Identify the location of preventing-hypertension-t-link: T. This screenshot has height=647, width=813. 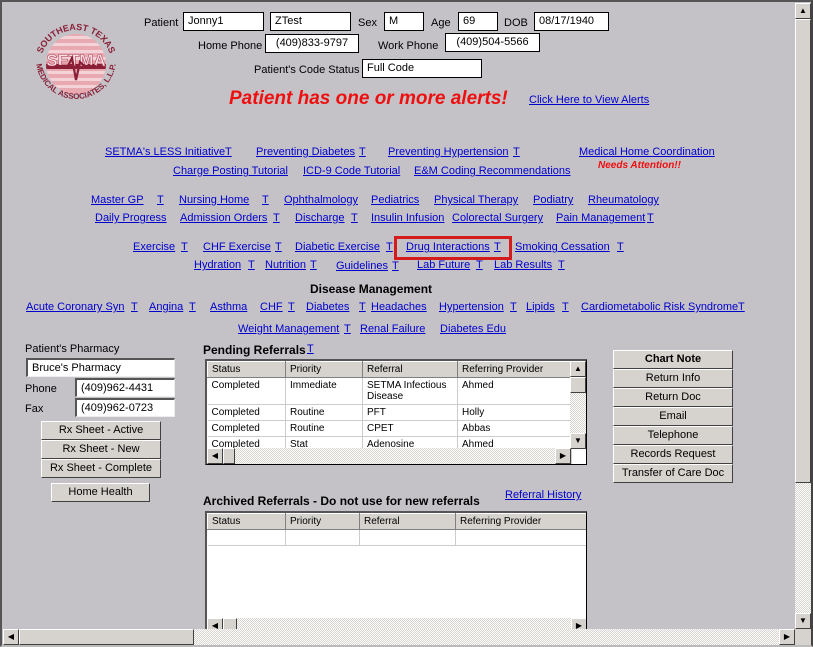
(516, 152).